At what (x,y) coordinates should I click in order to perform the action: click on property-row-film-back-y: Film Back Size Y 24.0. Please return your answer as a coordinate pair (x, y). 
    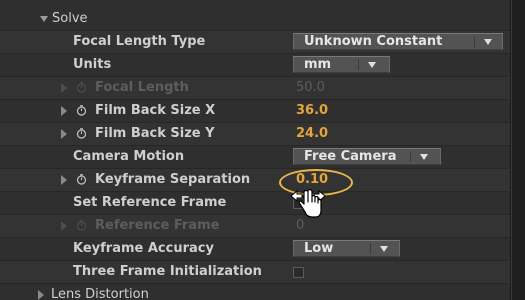
    Looking at the image, I should click on (255, 134).